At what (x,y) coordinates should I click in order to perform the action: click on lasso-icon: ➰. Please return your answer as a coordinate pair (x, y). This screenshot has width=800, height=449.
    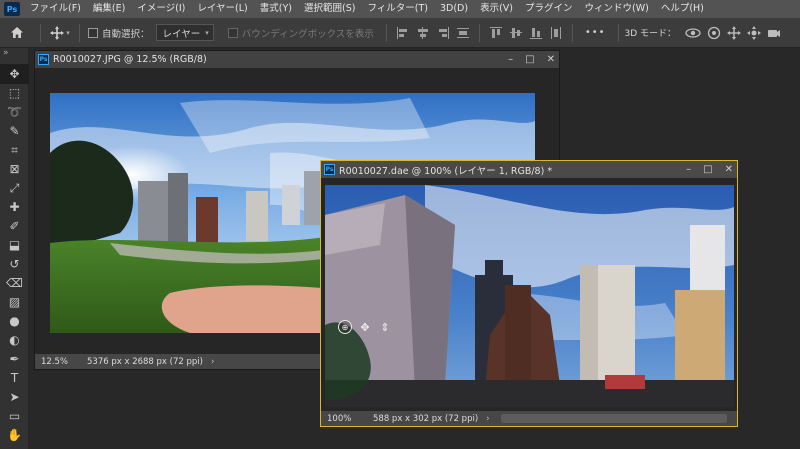
    Looking at the image, I should click on (14, 112).